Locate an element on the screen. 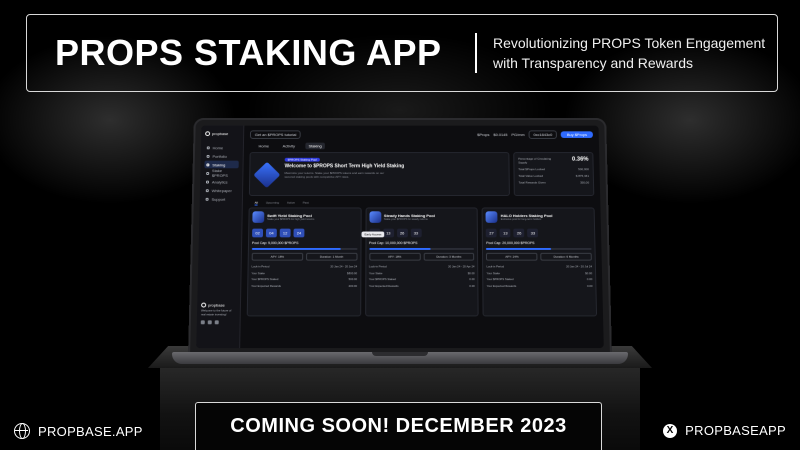  x-icon: X is located at coordinates (670, 430).